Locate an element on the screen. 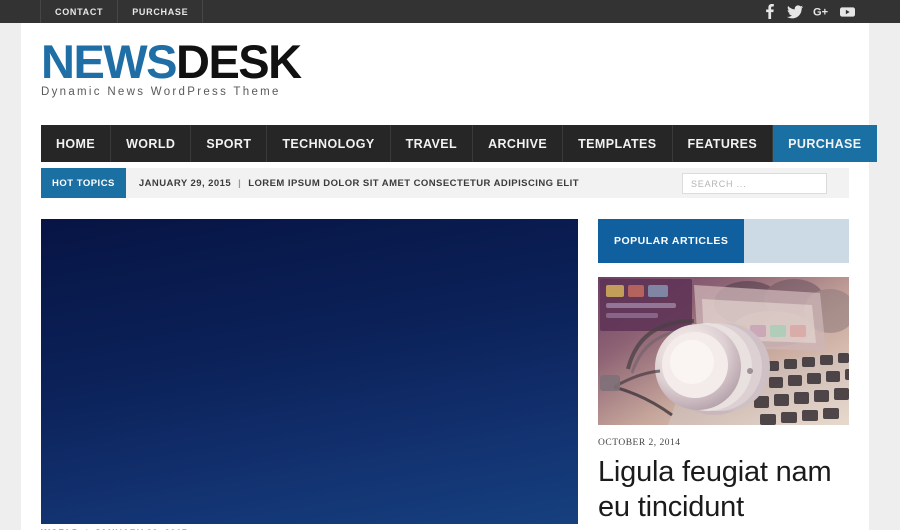  sidebar-article-image is located at coordinates (723, 351).